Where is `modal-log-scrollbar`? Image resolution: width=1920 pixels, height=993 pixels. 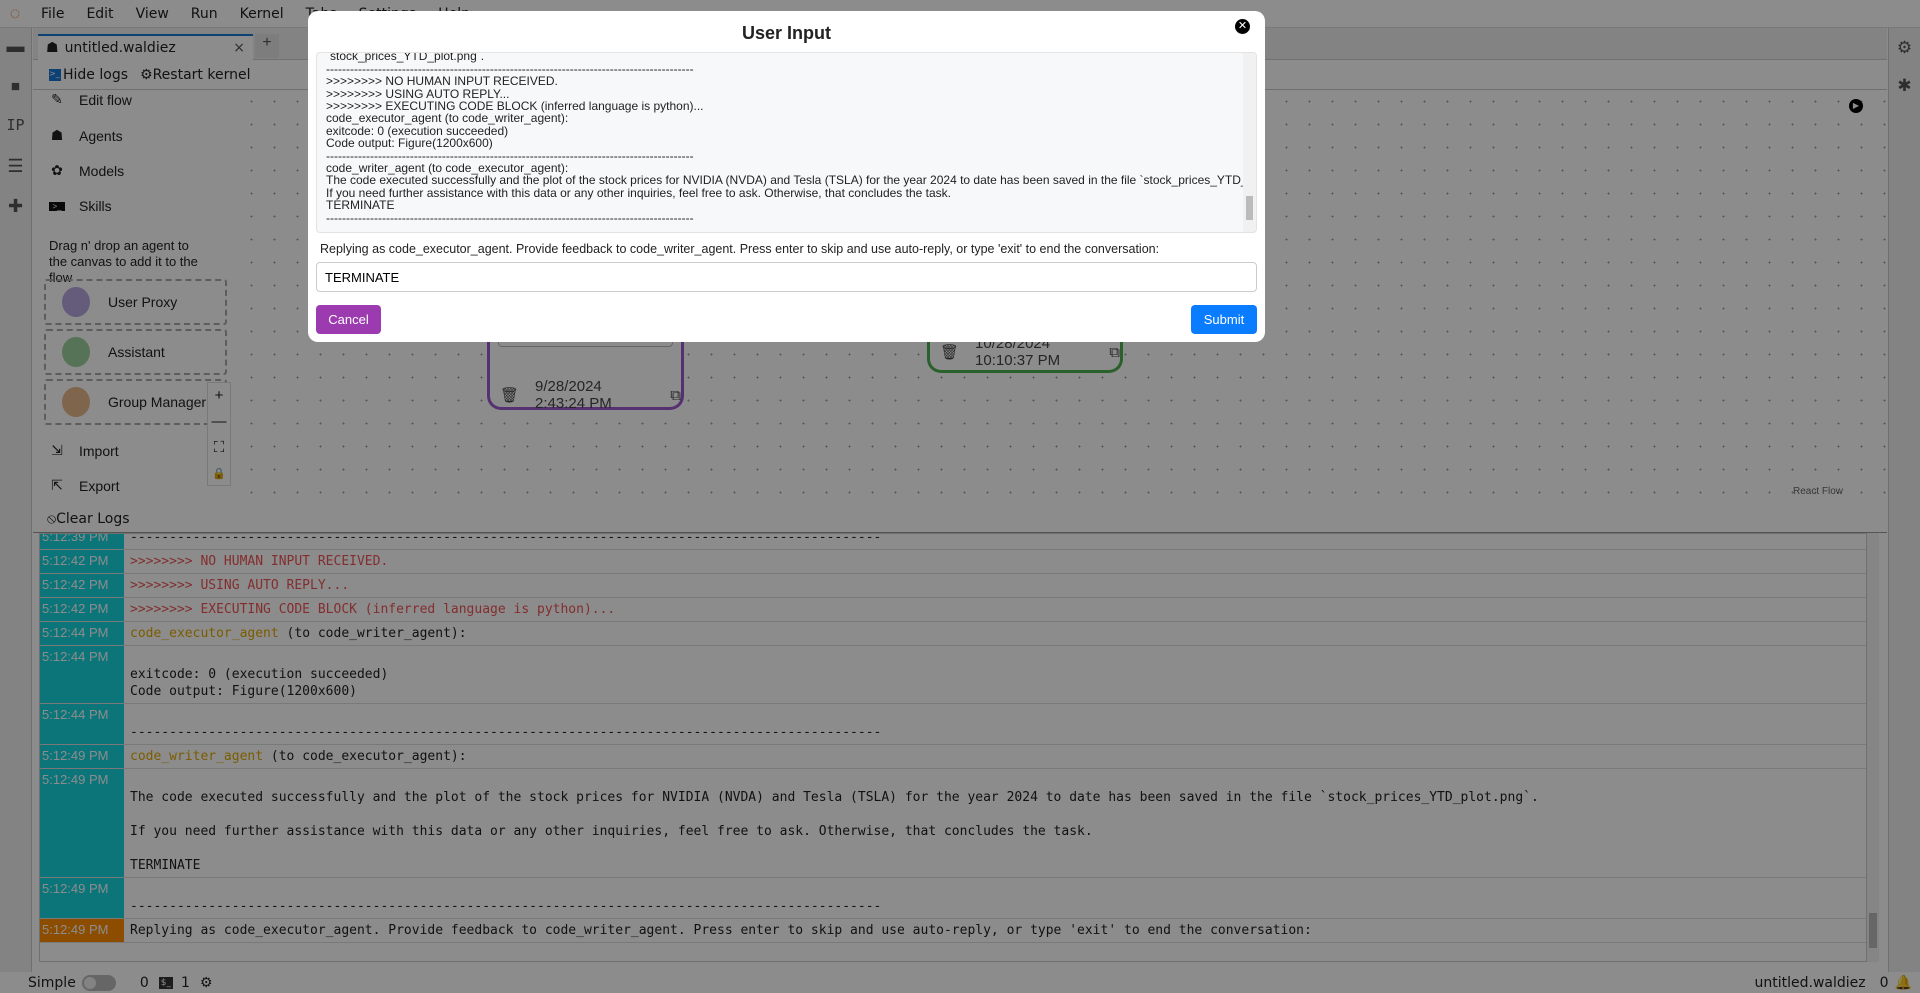 modal-log-scrollbar is located at coordinates (1249, 142).